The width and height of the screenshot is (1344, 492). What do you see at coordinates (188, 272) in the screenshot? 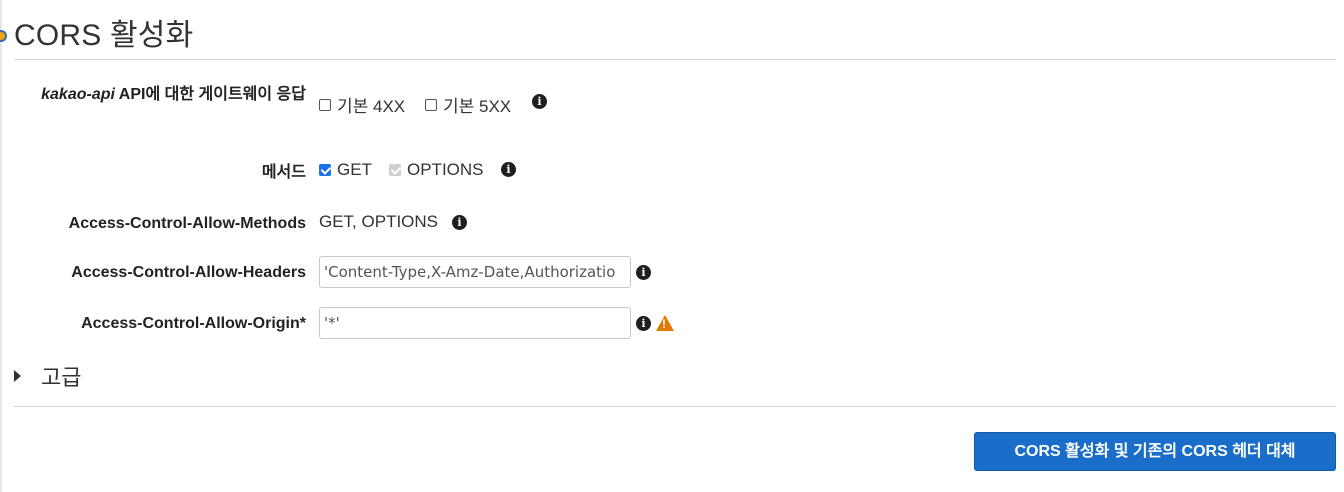
I see `allow-headers-label: Access-Control-Allow-Headers` at bounding box center [188, 272].